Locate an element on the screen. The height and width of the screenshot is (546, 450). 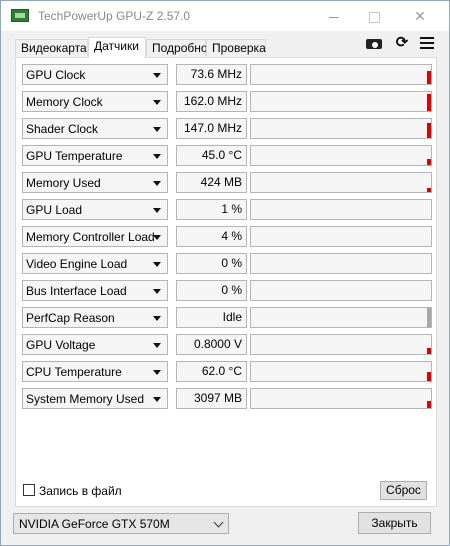
log-to-file-label: Запись в файл is located at coordinates (80, 491).